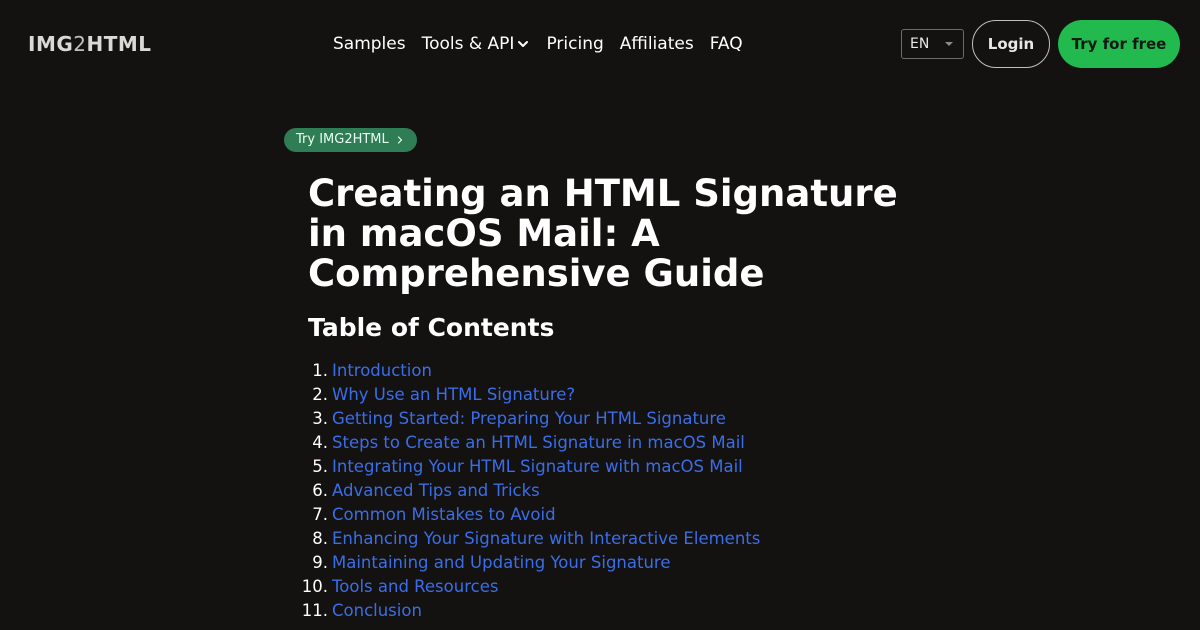 The image size is (1200, 630). I want to click on try-img2html-badge: Try IMG2HTML, so click(350, 140).